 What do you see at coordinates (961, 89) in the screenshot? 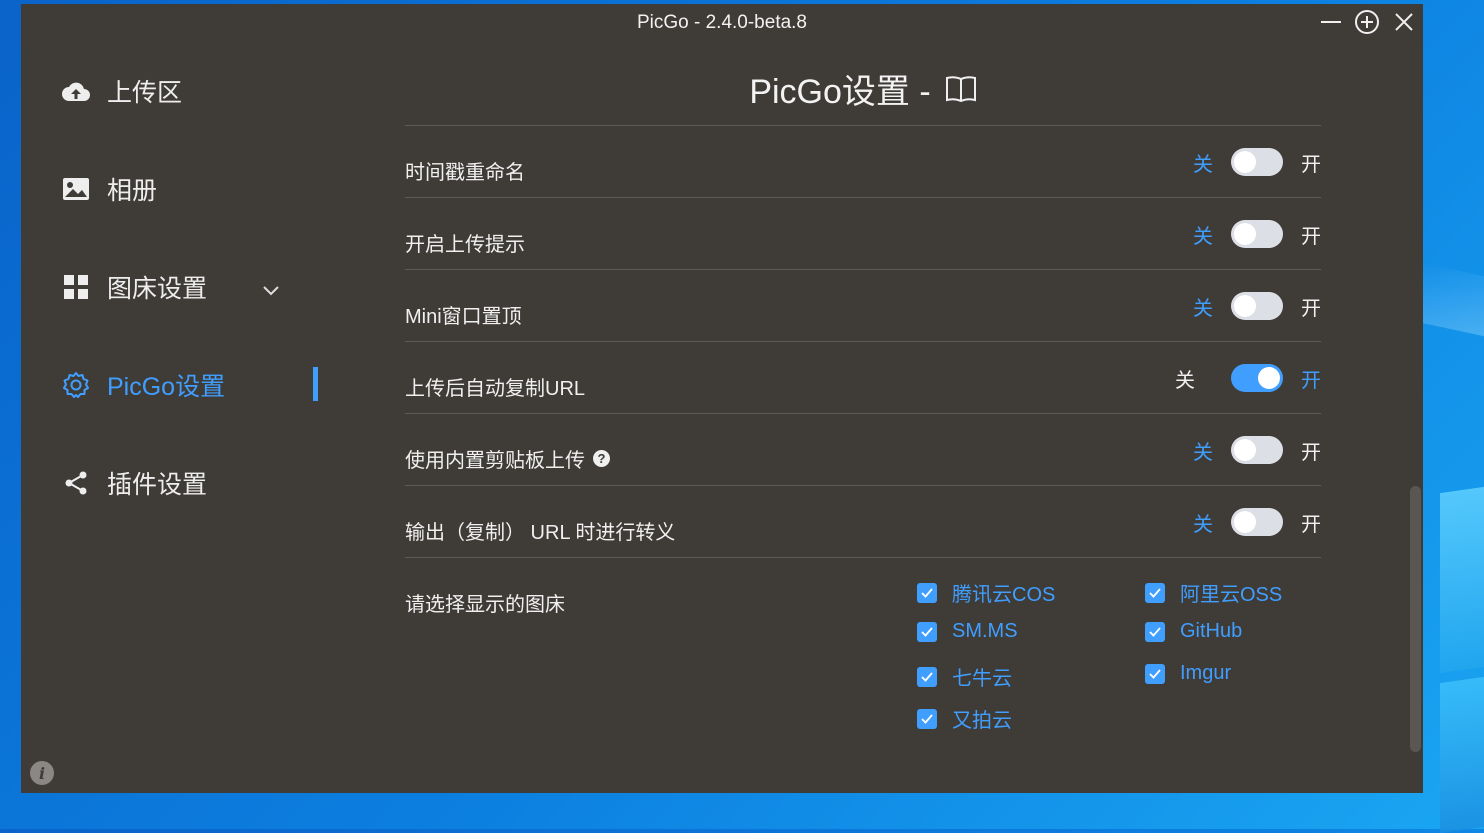
I see `book-icon` at bounding box center [961, 89].